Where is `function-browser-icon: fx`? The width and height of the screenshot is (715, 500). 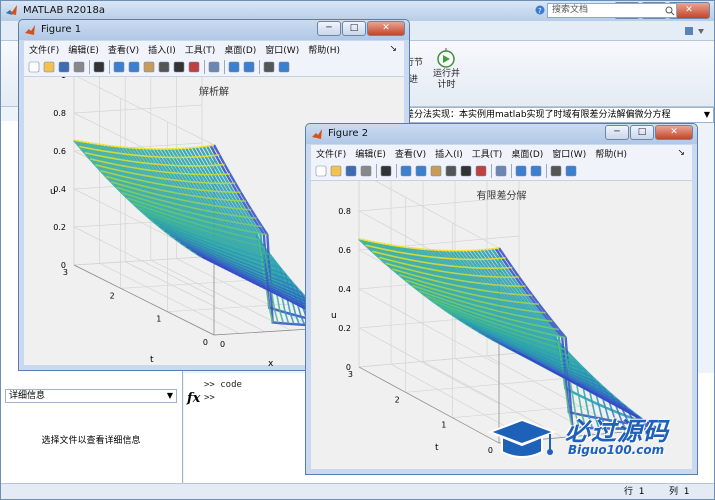
function-browser-icon: fx is located at coordinates (193, 398).